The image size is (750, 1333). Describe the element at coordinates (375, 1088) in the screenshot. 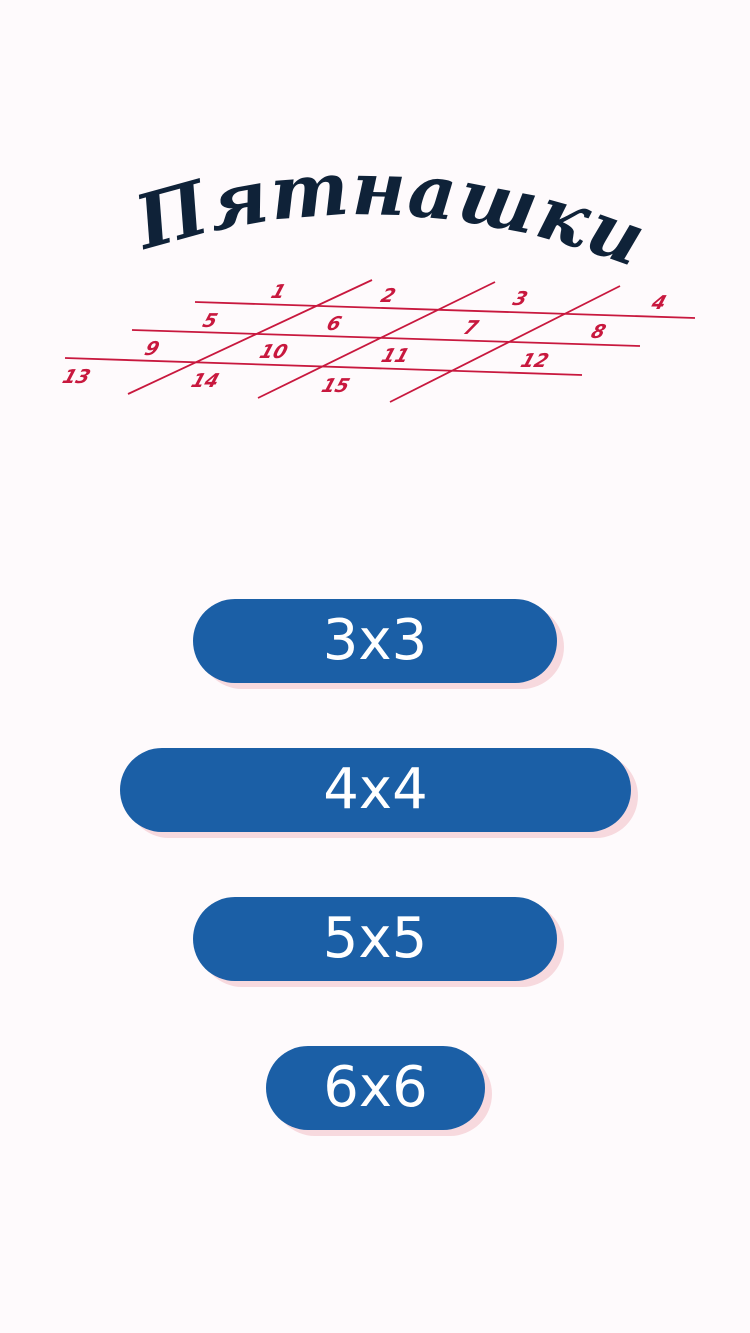

I see `size-6x6-button: 6x6` at that location.